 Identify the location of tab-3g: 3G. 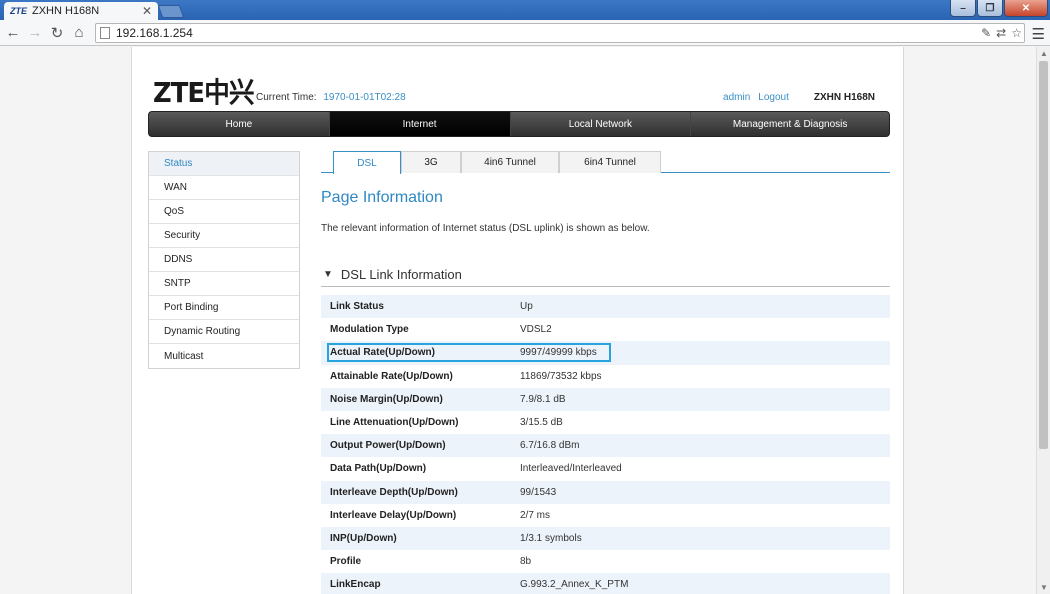
(431, 162).